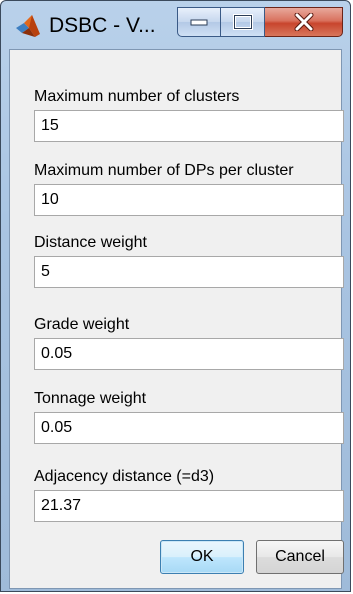 This screenshot has width=353, height=594. What do you see at coordinates (164, 170) in the screenshot?
I see `max-dps-label: Maximum number of DPs per cluster` at bounding box center [164, 170].